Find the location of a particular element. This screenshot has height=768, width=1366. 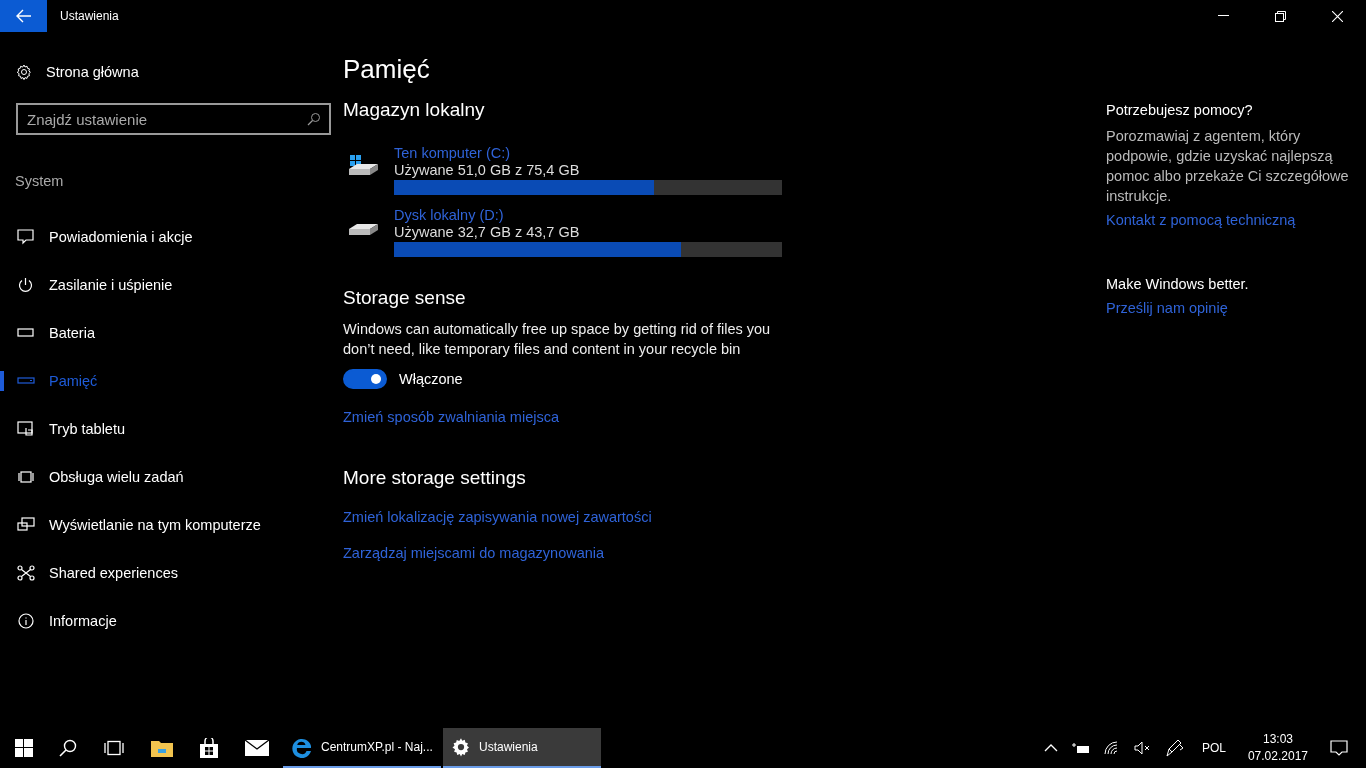

action-center-icon is located at coordinates (1339, 748).